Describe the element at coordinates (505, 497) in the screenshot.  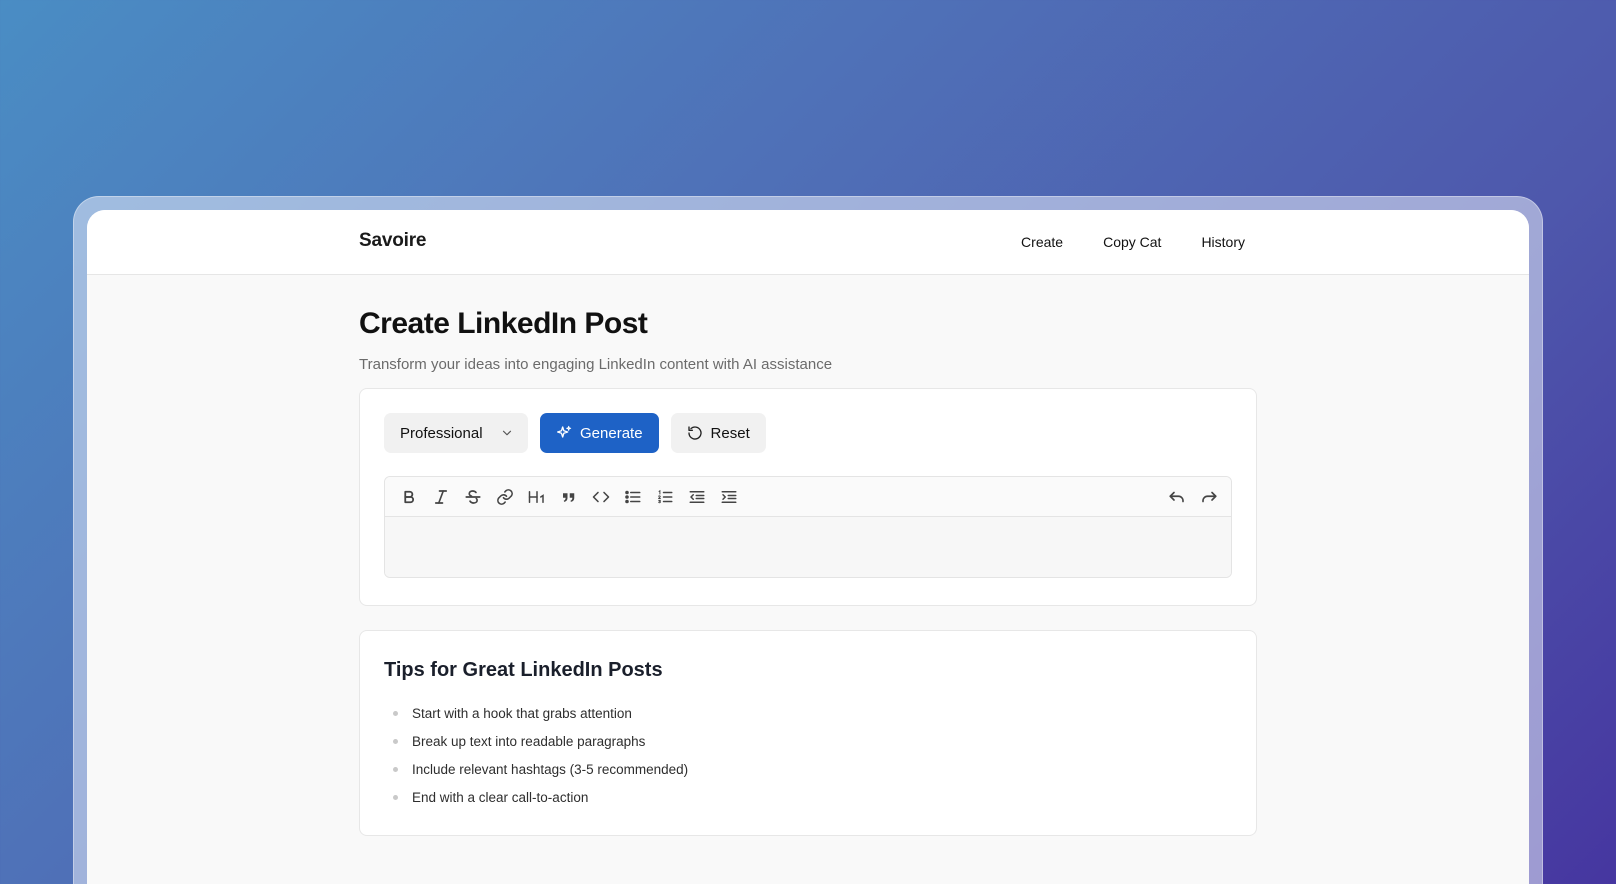
I see `link-icon` at that location.